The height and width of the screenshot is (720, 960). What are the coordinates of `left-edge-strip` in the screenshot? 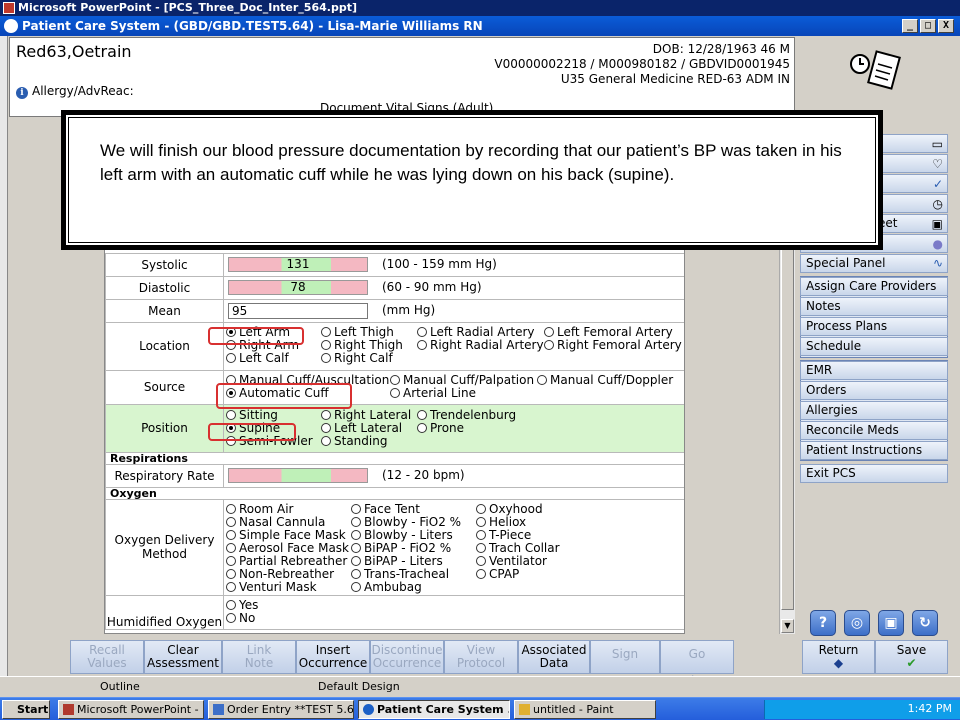 It's located at (4, 356).